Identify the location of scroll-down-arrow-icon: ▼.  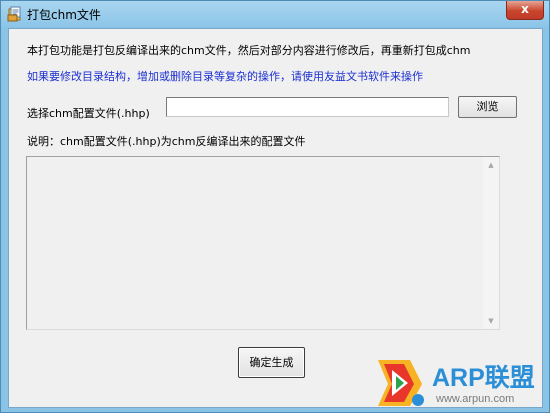
(491, 321).